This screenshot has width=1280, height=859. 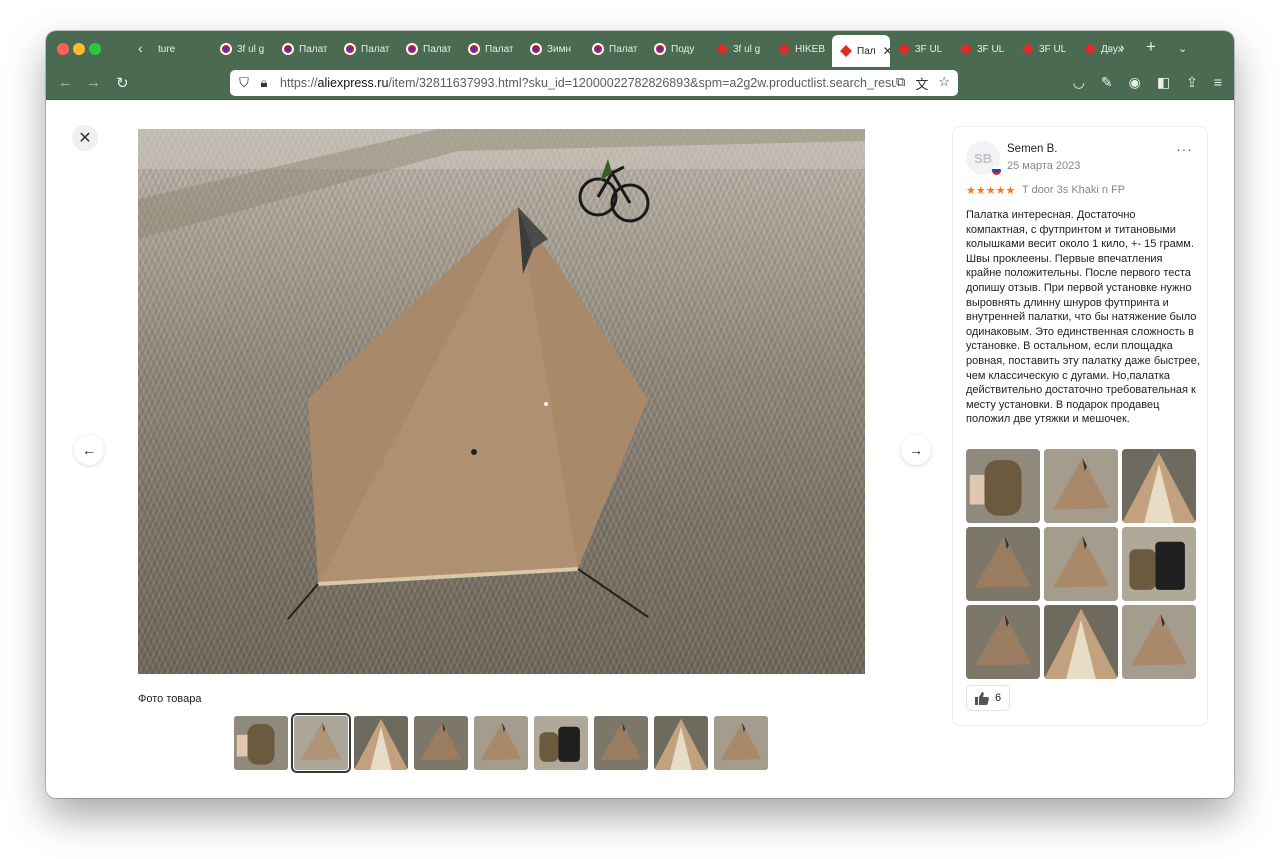 What do you see at coordinates (353, 83) in the screenshot?
I see `url-domain: aliexpress.ru` at bounding box center [353, 83].